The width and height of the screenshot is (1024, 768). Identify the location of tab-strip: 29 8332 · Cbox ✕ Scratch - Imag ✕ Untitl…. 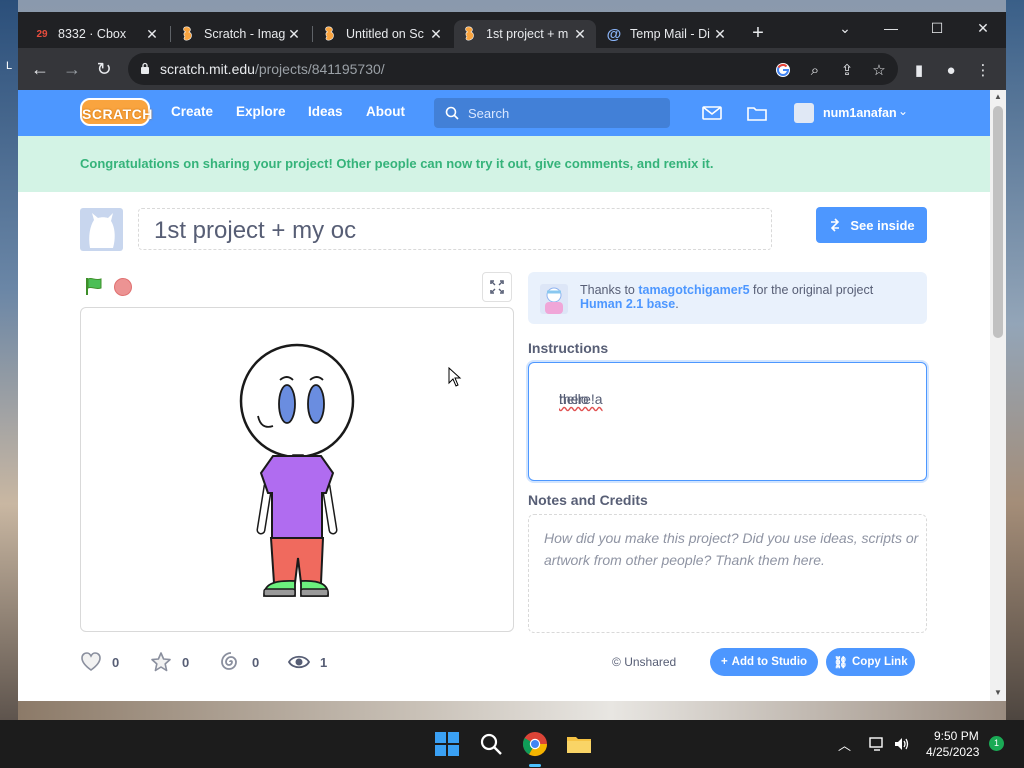
(512, 30).